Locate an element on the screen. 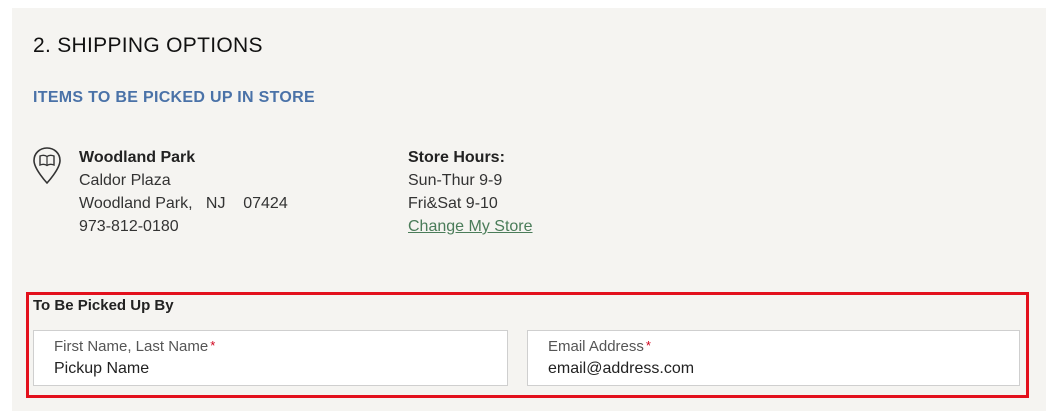  pickup-name-label: First Name, Last Name * is located at coordinates (135, 346).